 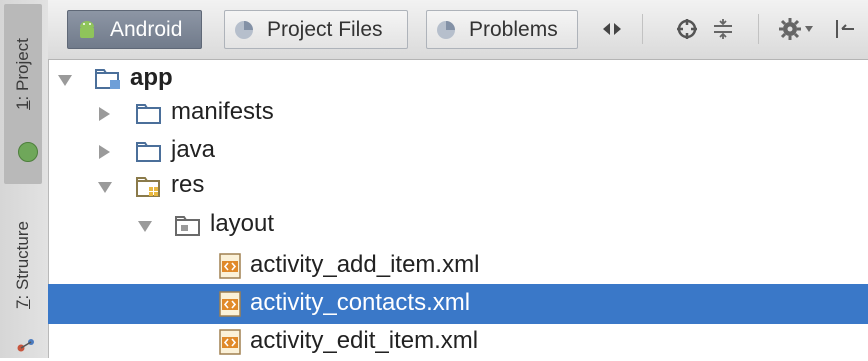 I want to click on tree-label: manifests, so click(x=222, y=111).